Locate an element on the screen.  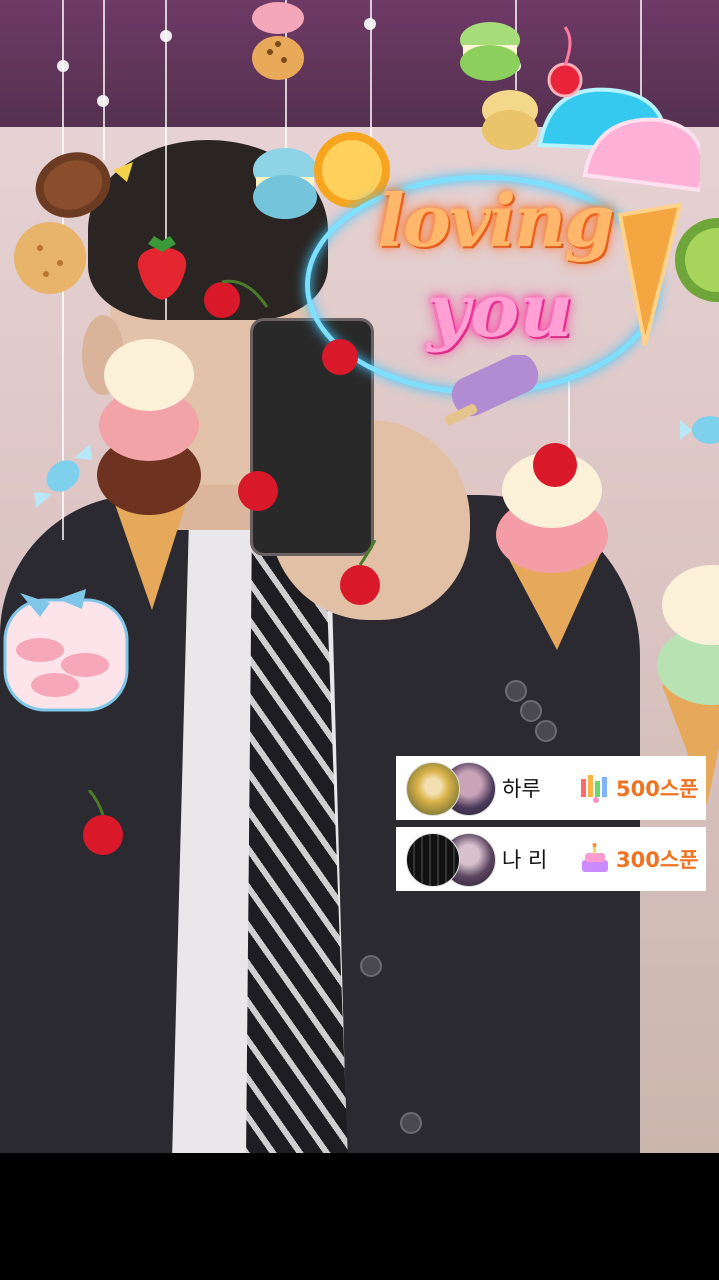
hanging-string is located at coordinates (104, 80).